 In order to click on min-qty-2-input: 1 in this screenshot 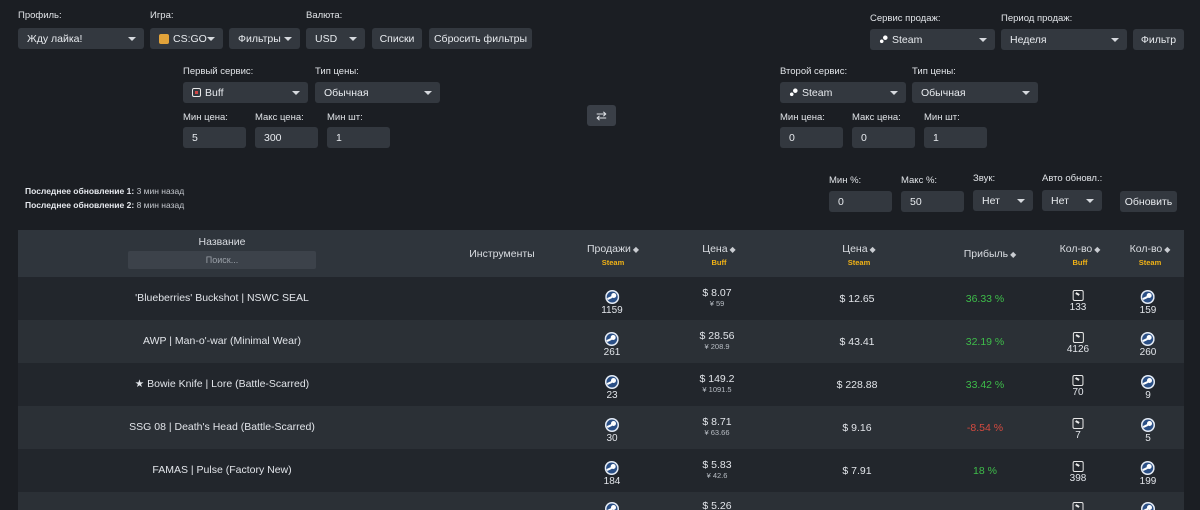, I will do `click(955, 137)`.